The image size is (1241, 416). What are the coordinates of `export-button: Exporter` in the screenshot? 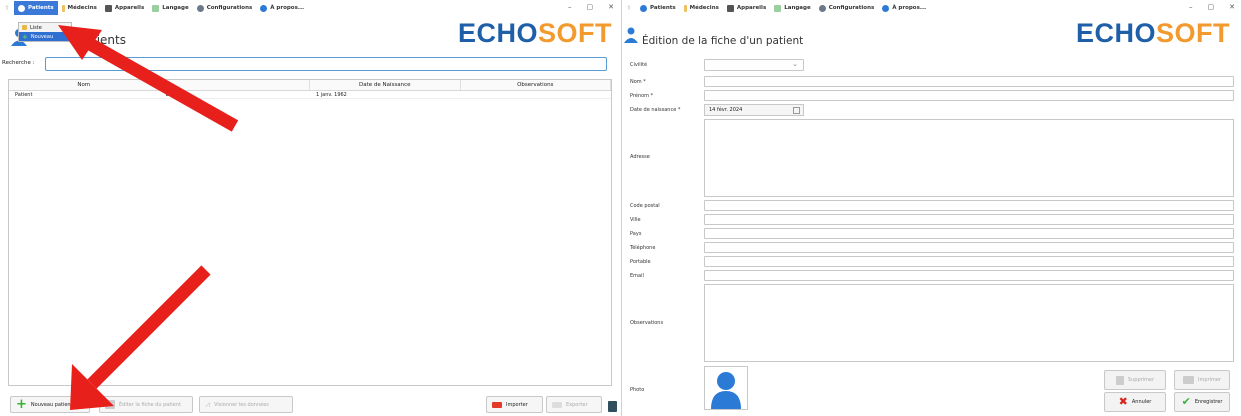 It's located at (574, 404).